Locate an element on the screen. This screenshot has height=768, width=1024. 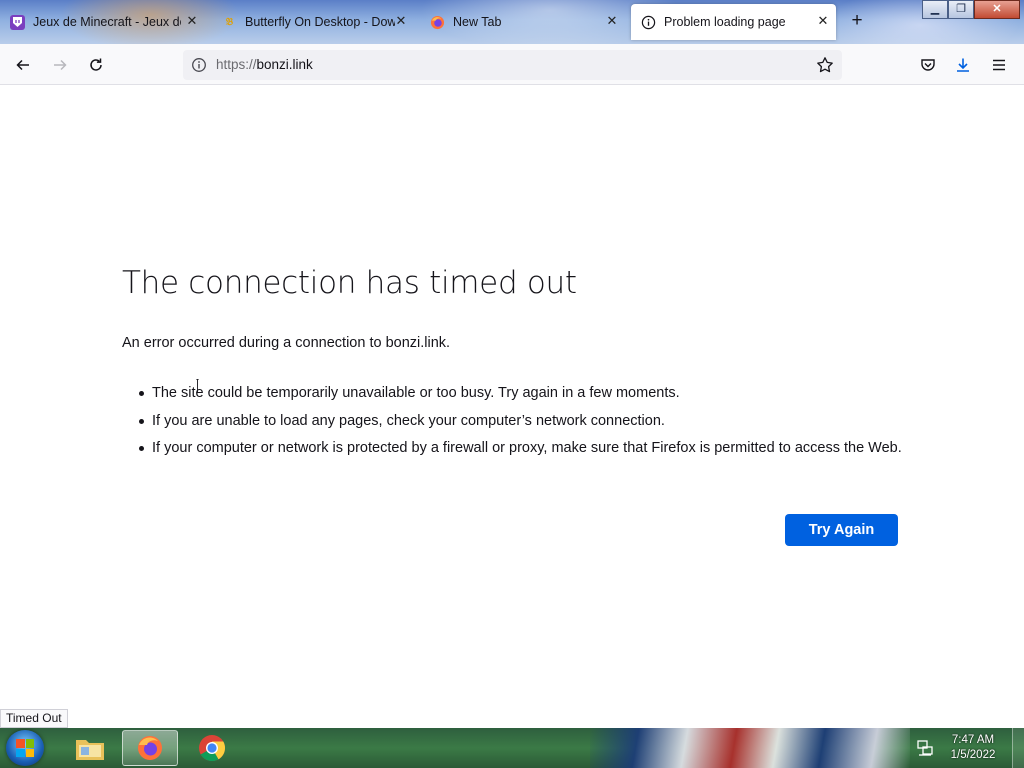
tab-title: Butterfly On Desktop - Downl is located at coordinates (320, 22).